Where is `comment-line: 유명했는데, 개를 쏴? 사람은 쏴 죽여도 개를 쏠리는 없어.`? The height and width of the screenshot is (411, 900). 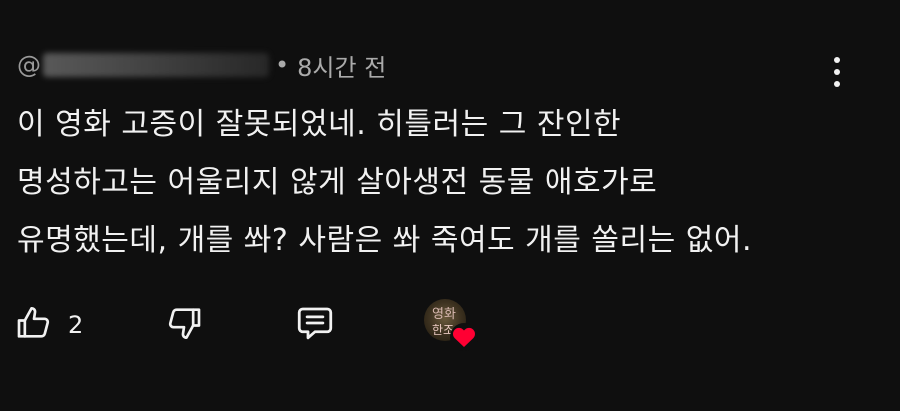 comment-line: 유명했는데, 개를 쏴? 사람은 쏴 죽여도 개를 쏠리는 없어. is located at coordinates (384, 240).